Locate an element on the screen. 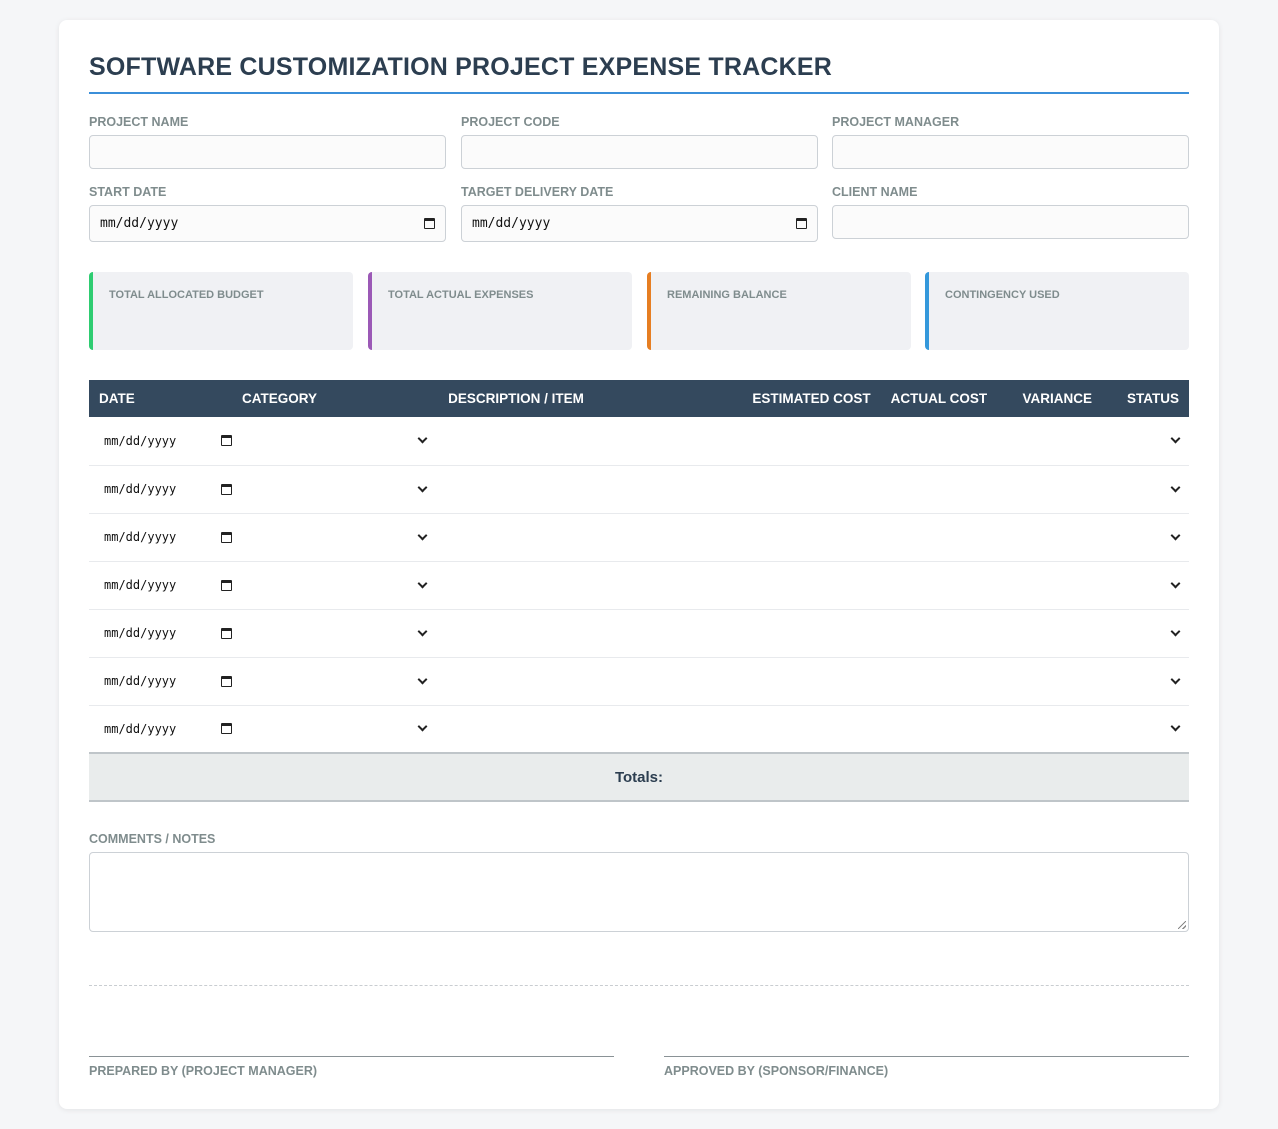  project-manager-input is located at coordinates (1010, 152).